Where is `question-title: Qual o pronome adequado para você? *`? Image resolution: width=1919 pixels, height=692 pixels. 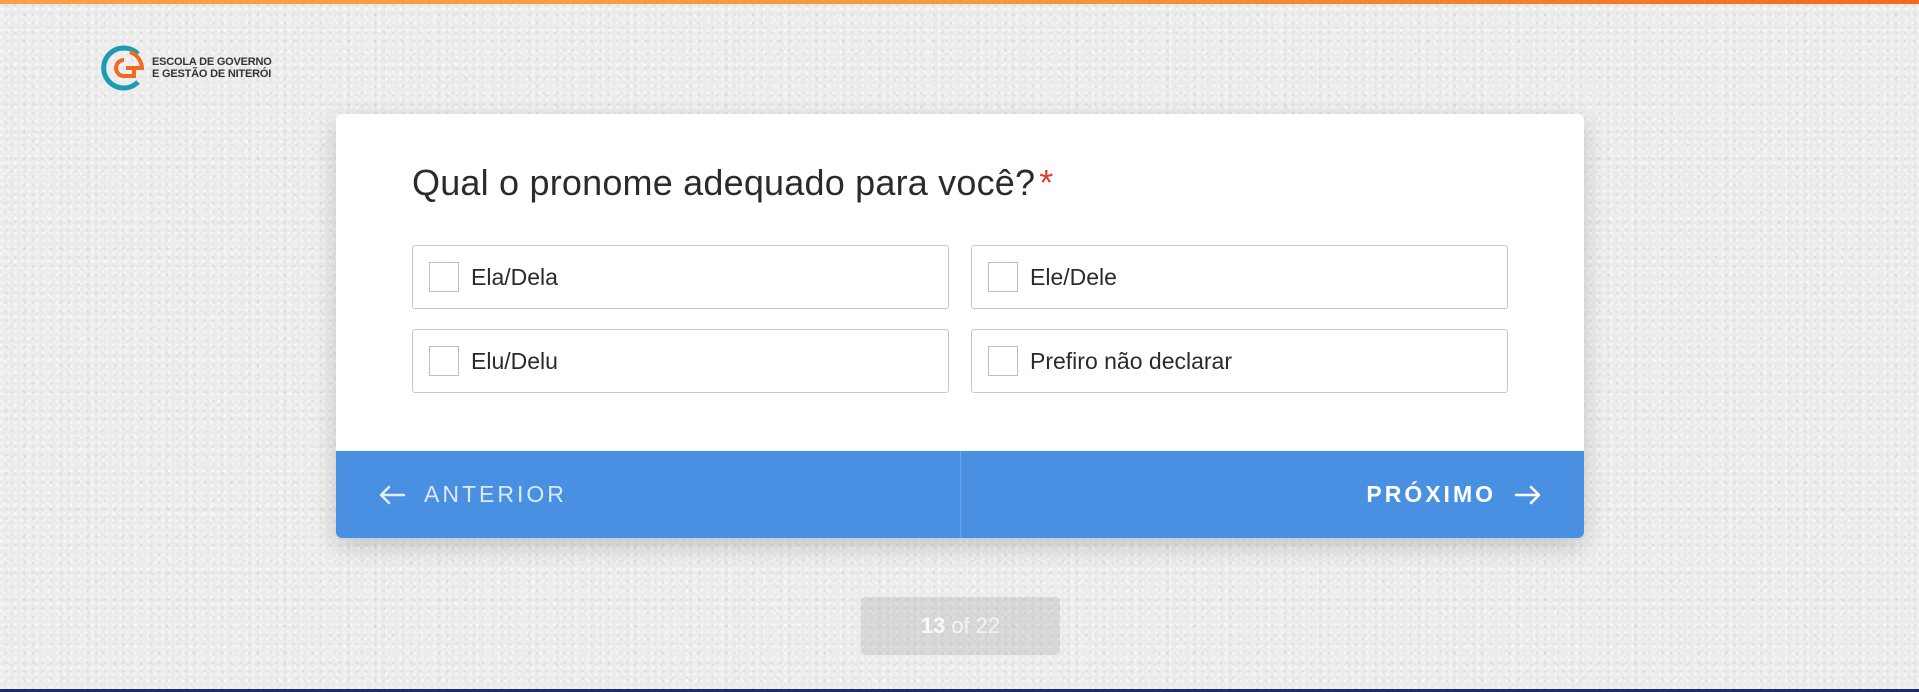
question-title: Qual o pronome adequado para você? * is located at coordinates (732, 183).